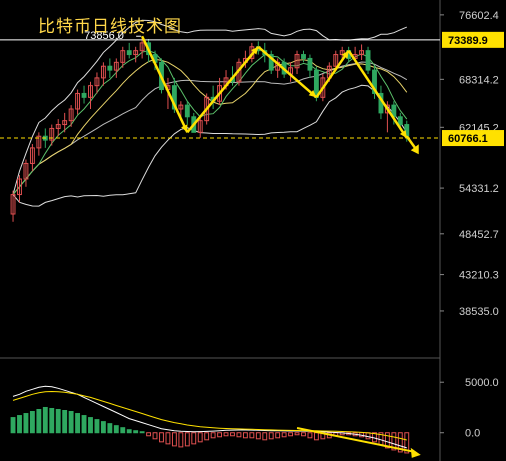 The image size is (506, 461). What do you see at coordinates (479, 189) in the screenshot?
I see `price-tick-label: 54331.2` at bounding box center [479, 189].